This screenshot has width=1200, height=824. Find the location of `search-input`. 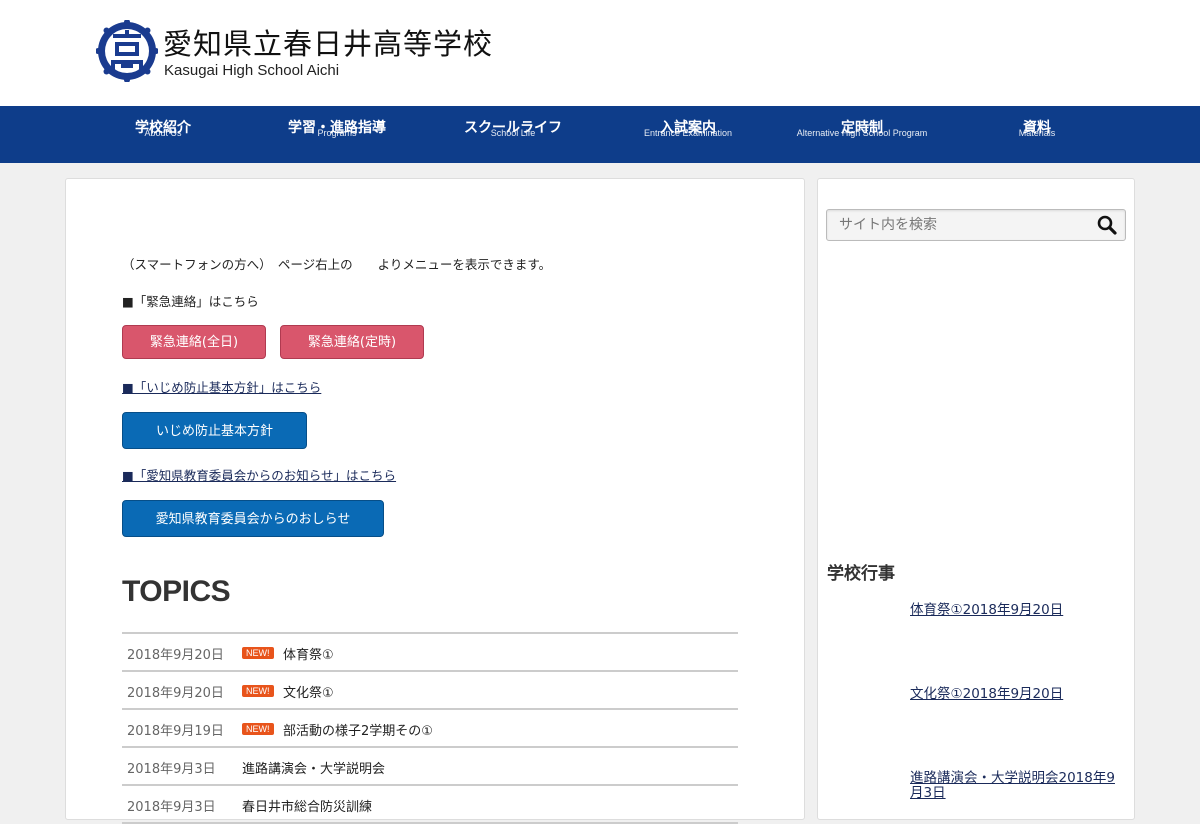

search-input is located at coordinates (963, 225).